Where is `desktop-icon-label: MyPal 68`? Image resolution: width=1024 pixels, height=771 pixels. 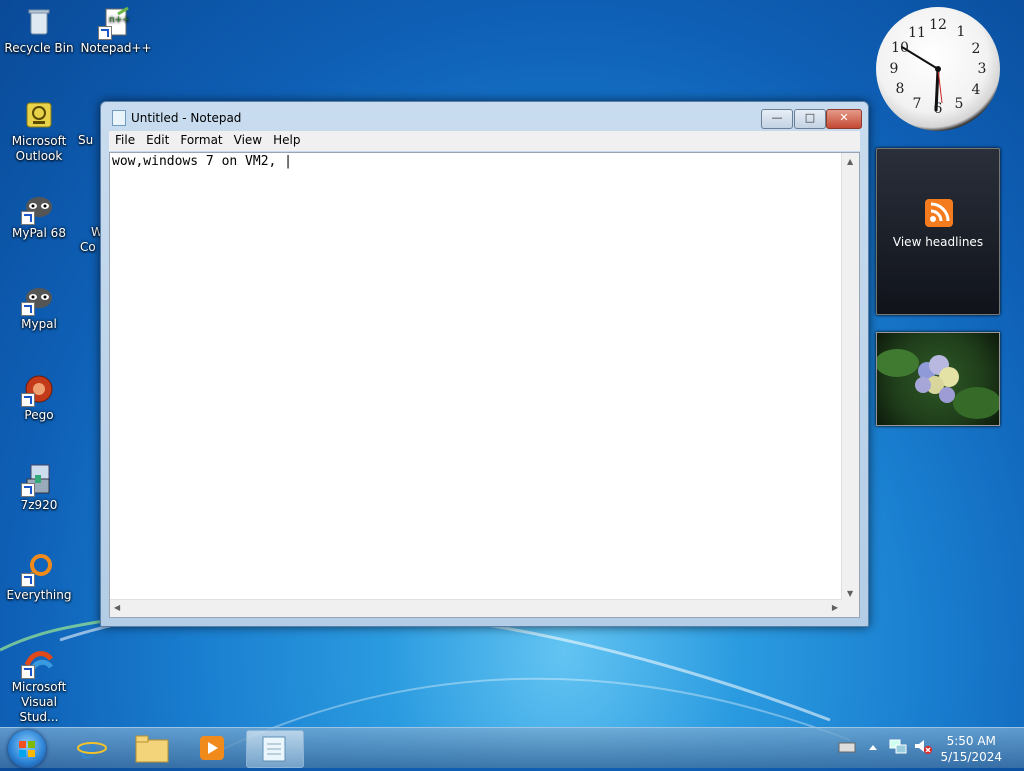 desktop-icon-label: MyPal 68 is located at coordinates (39, 233).